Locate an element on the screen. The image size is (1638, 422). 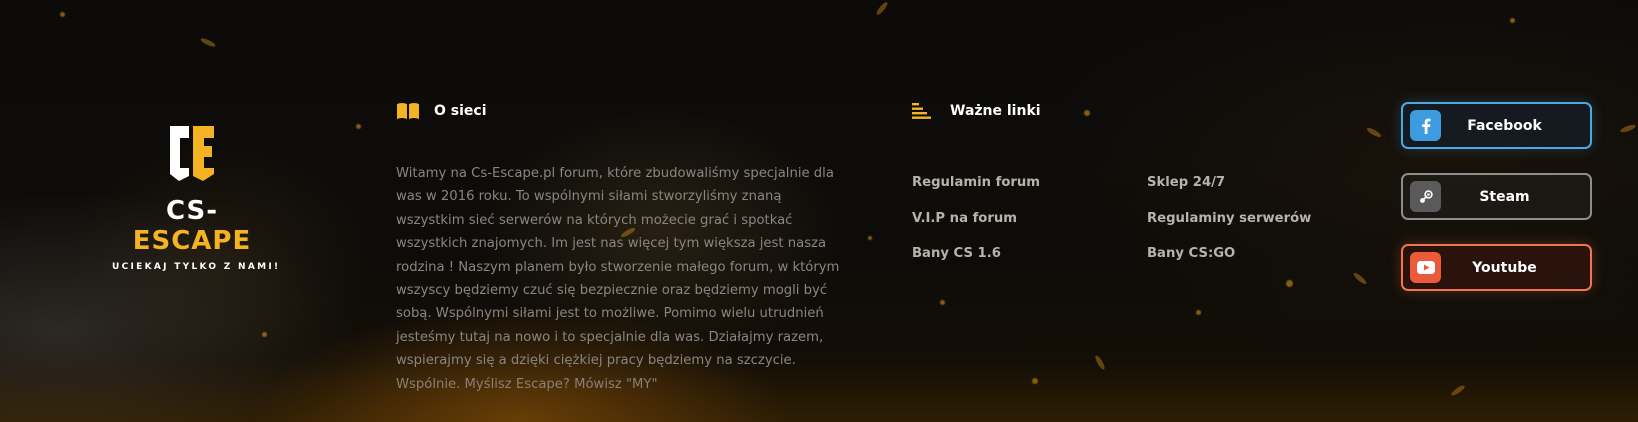
link-bany-csgo: Bany CS:GO is located at coordinates (1247, 254).